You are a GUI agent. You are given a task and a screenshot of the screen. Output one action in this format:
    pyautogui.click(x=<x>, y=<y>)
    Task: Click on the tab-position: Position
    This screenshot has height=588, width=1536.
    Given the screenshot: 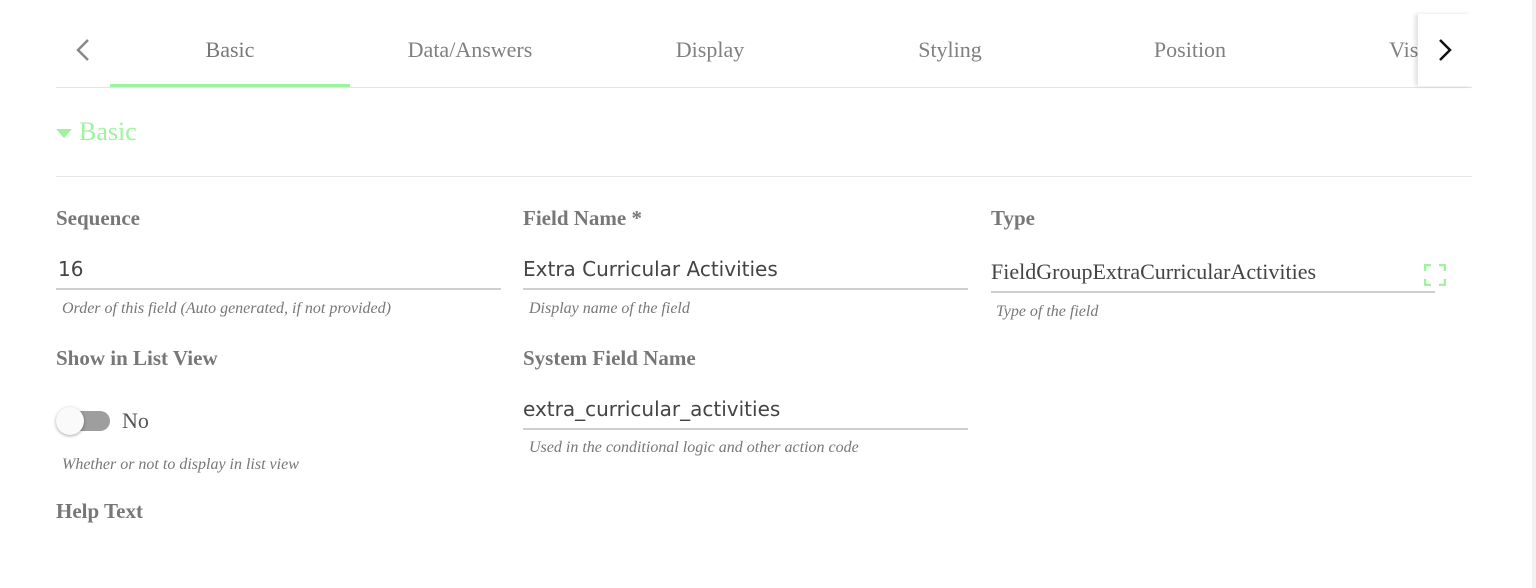 What is the action you would take?
    pyautogui.click(x=1190, y=50)
    